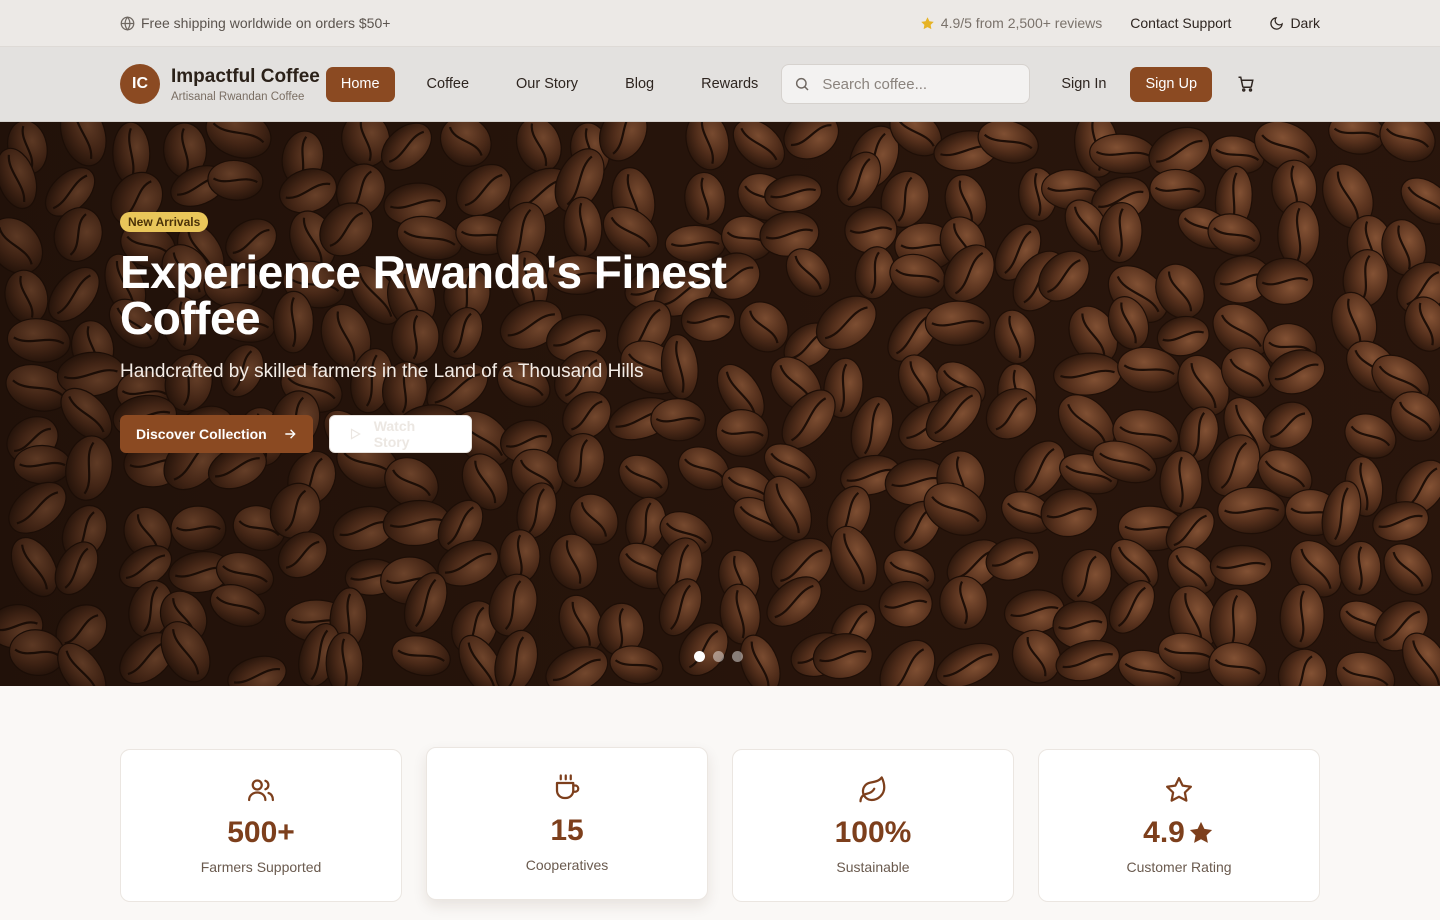 Image resolution: width=1440 pixels, height=920 pixels. I want to click on star-icon, so click(927, 23).